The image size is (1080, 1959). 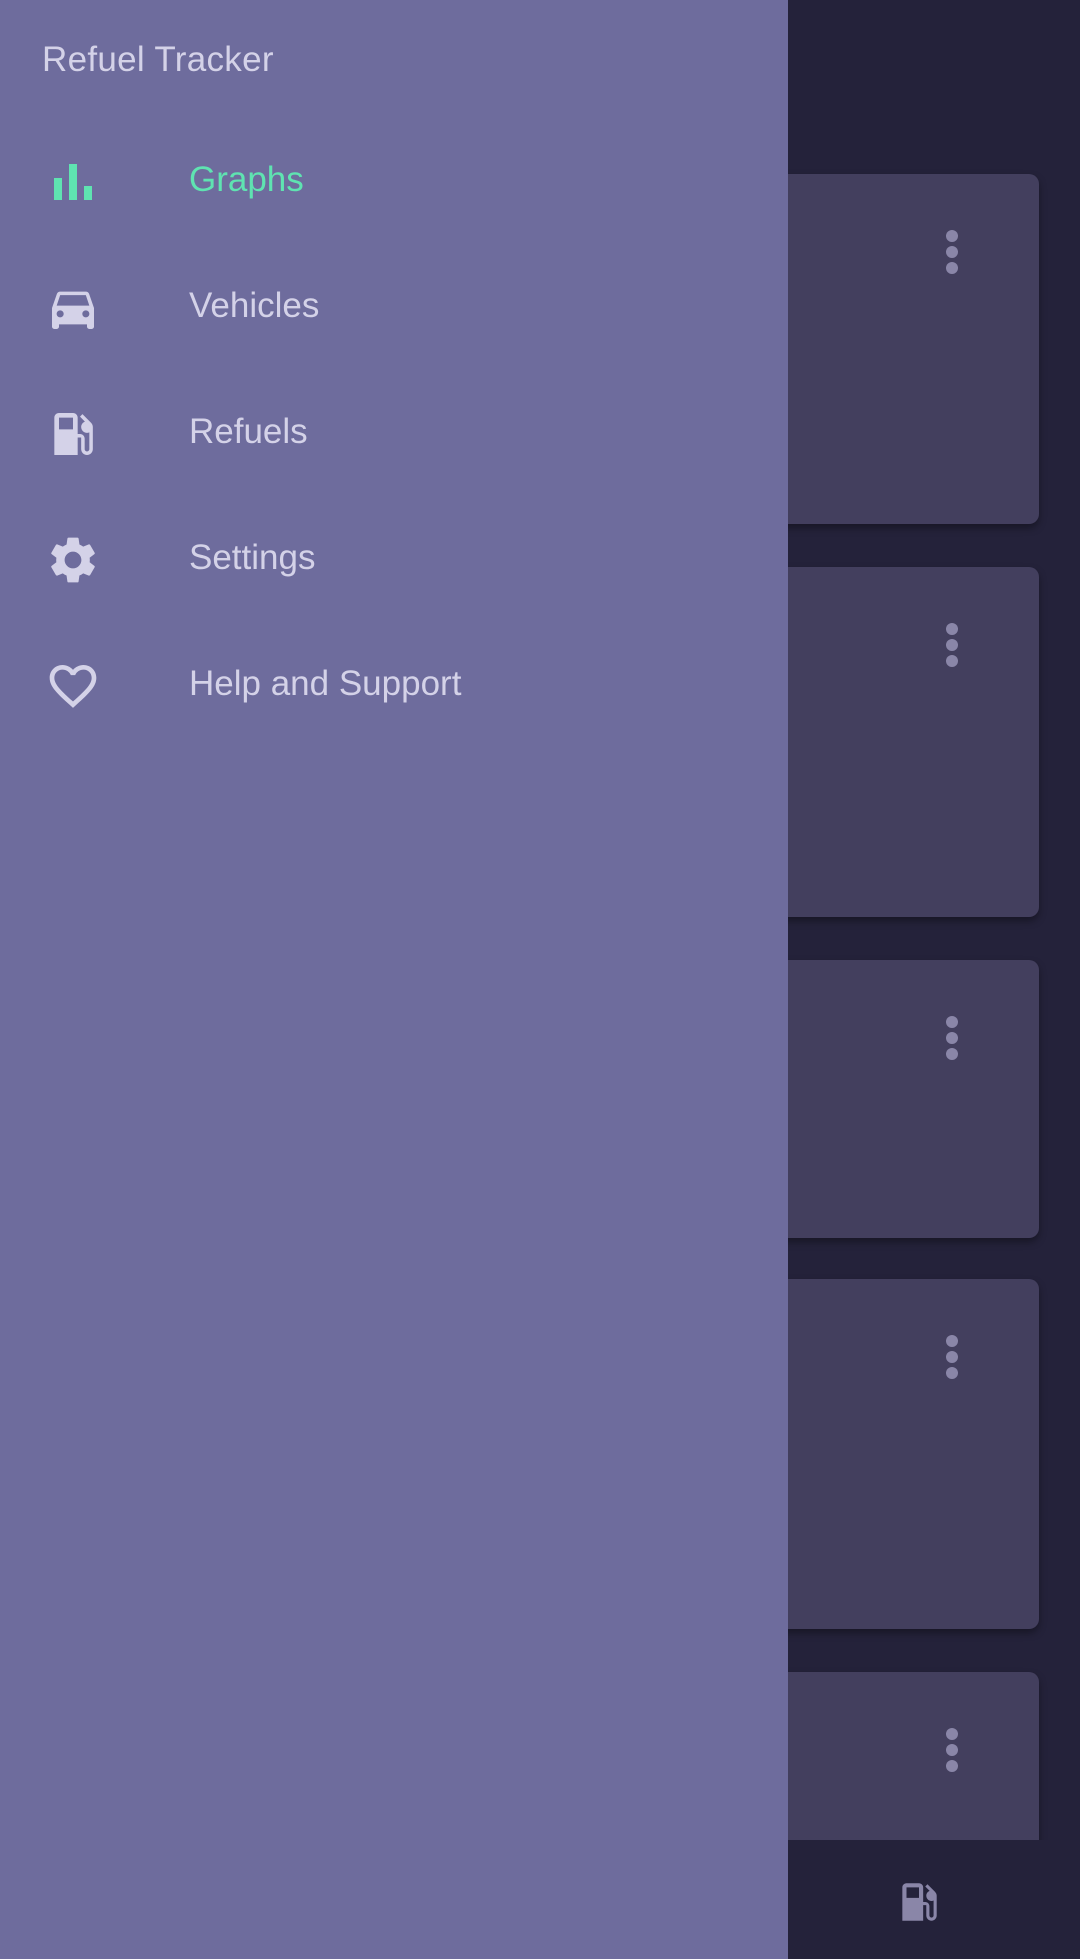 I want to click on drawer-item-label: Vehicles, so click(x=254, y=305).